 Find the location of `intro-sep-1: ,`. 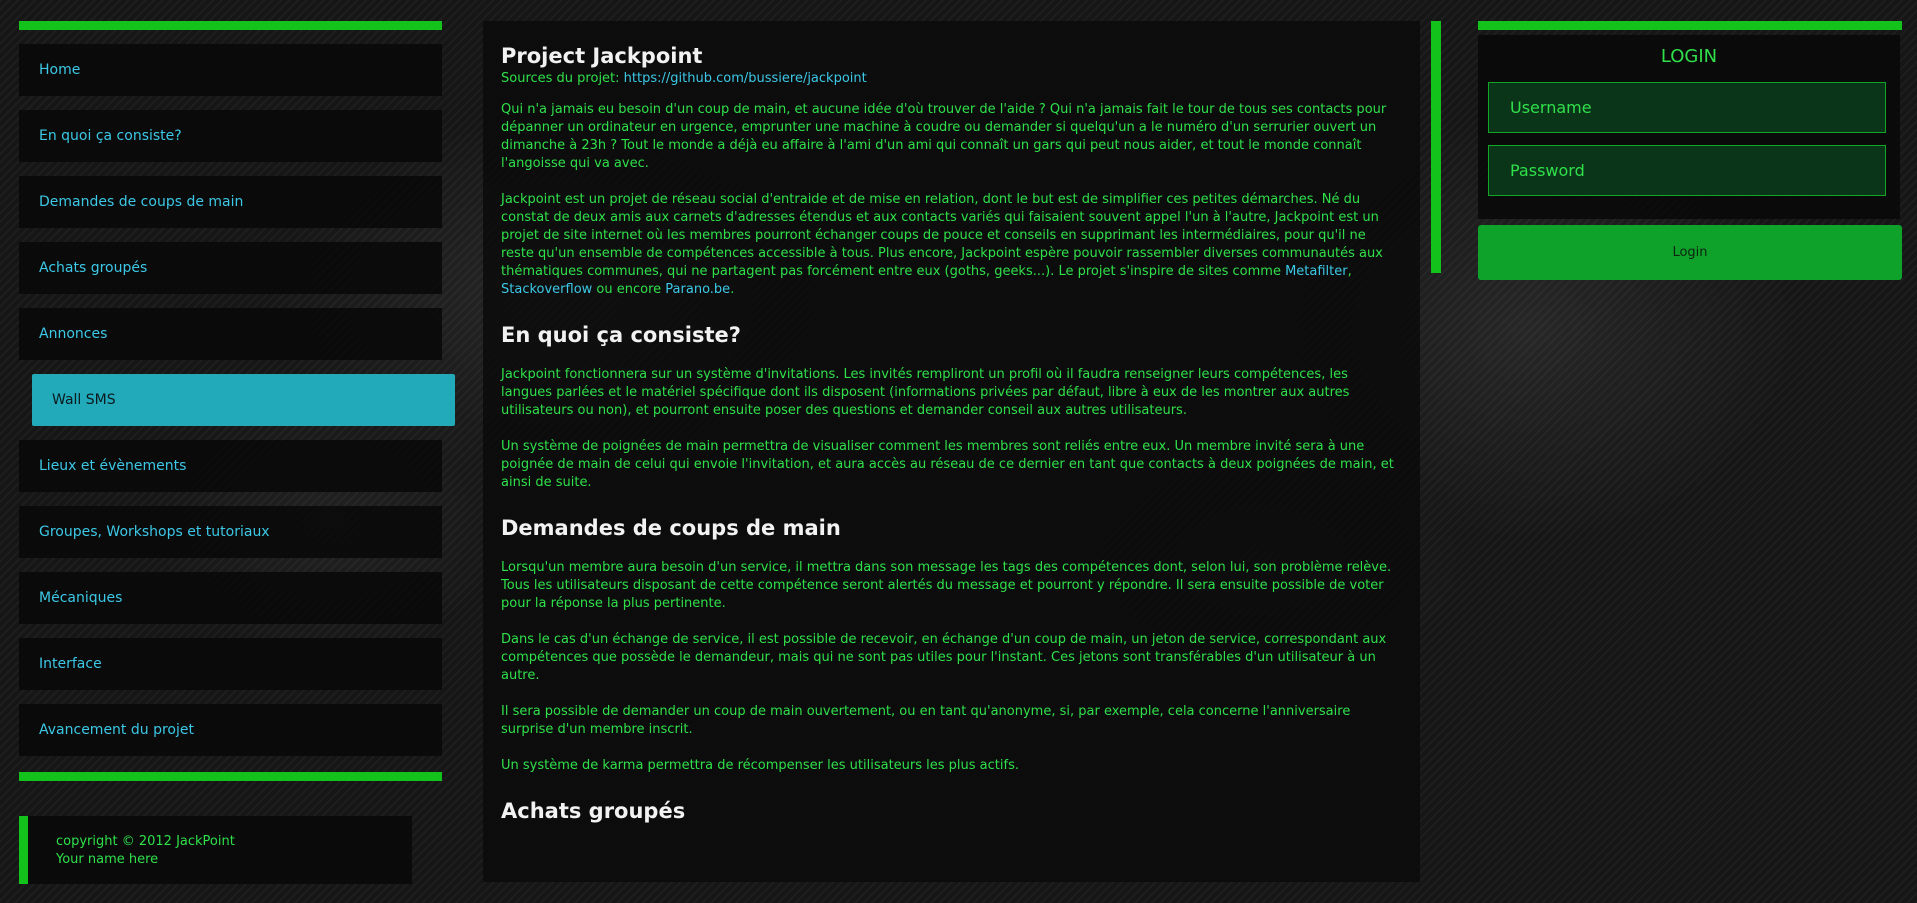

intro-sep-1: , is located at coordinates (1349, 271).